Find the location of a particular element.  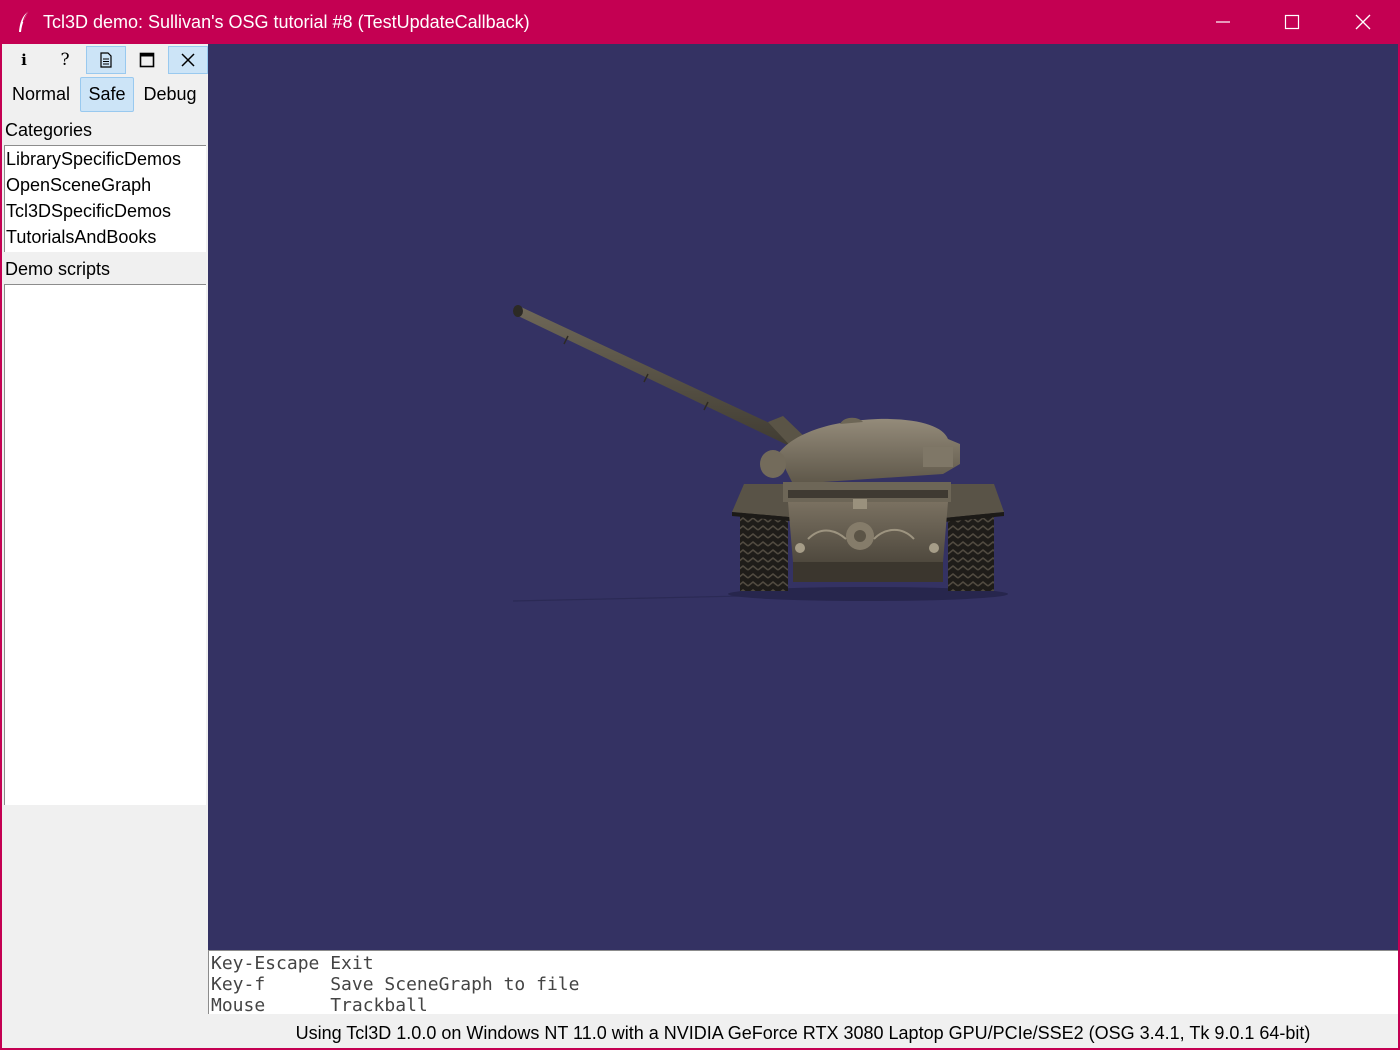

minimize-button is located at coordinates (1223, 22).